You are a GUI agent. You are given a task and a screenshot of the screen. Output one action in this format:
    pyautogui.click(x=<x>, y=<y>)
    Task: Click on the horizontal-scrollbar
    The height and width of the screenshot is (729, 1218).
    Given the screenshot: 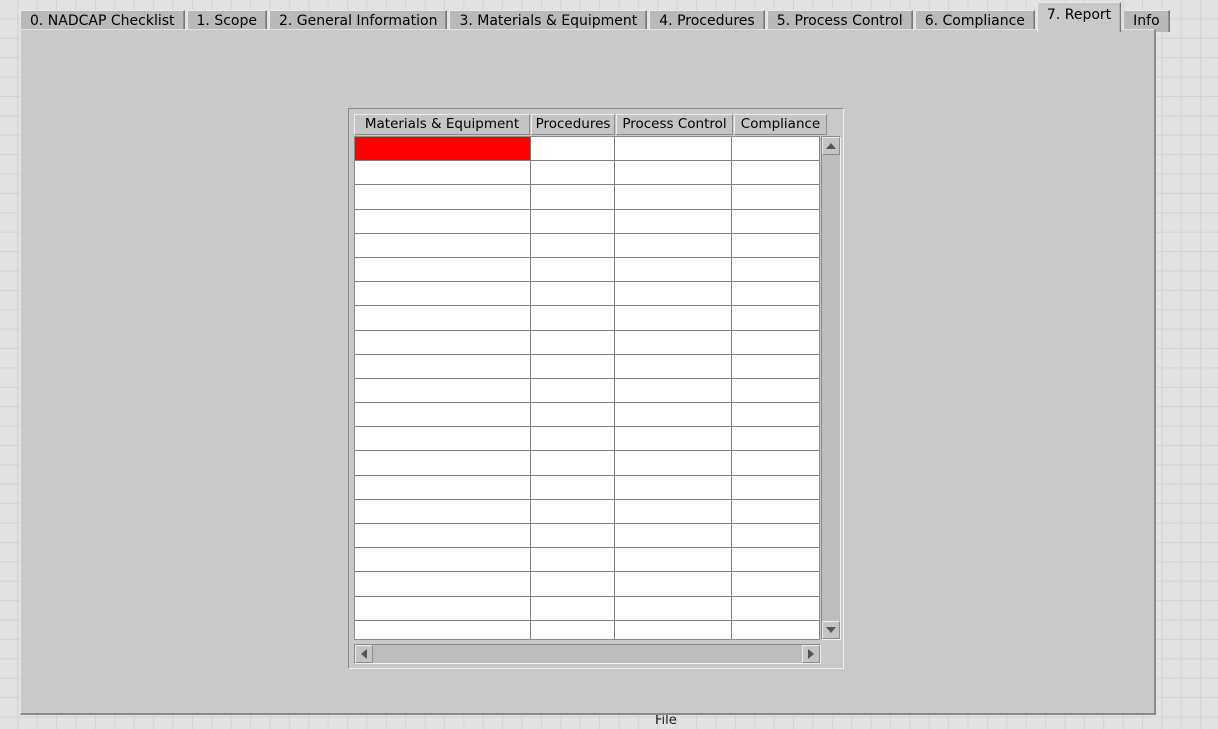 What is the action you would take?
    pyautogui.click(x=587, y=654)
    